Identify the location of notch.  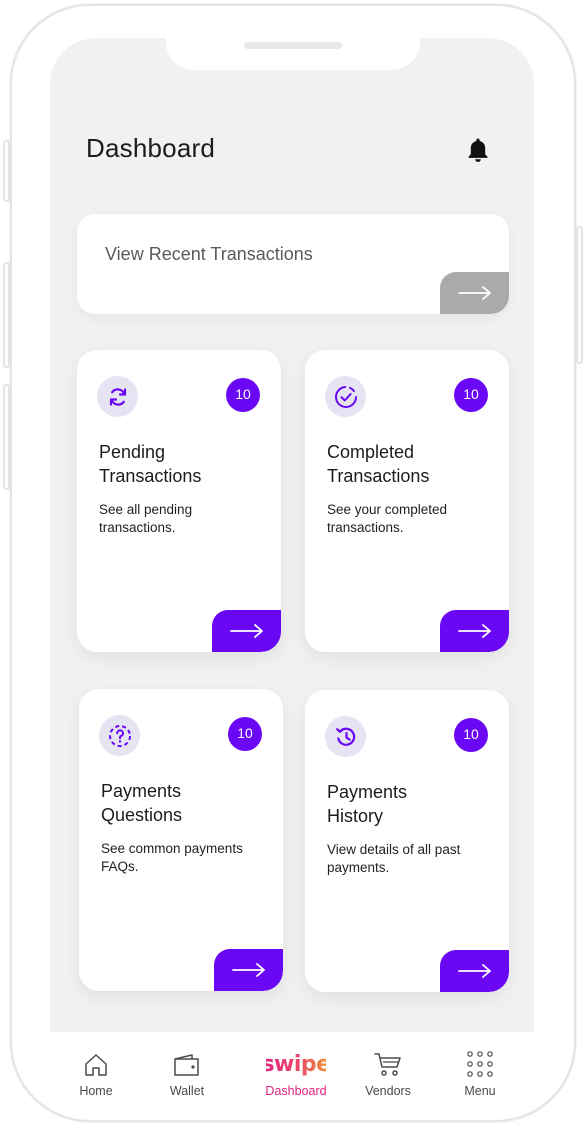
(293, 50).